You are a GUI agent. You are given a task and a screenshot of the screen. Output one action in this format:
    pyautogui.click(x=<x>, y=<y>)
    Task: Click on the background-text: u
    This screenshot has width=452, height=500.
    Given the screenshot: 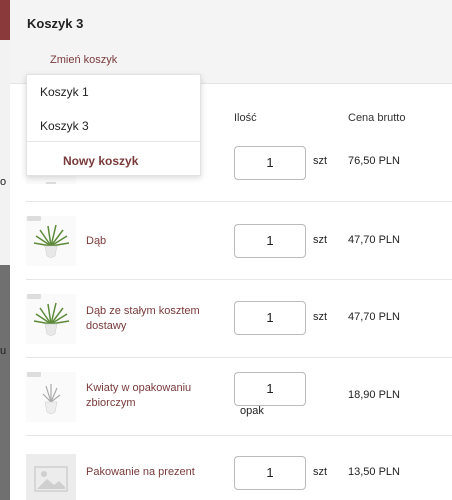 What is the action you would take?
    pyautogui.click(x=3, y=351)
    